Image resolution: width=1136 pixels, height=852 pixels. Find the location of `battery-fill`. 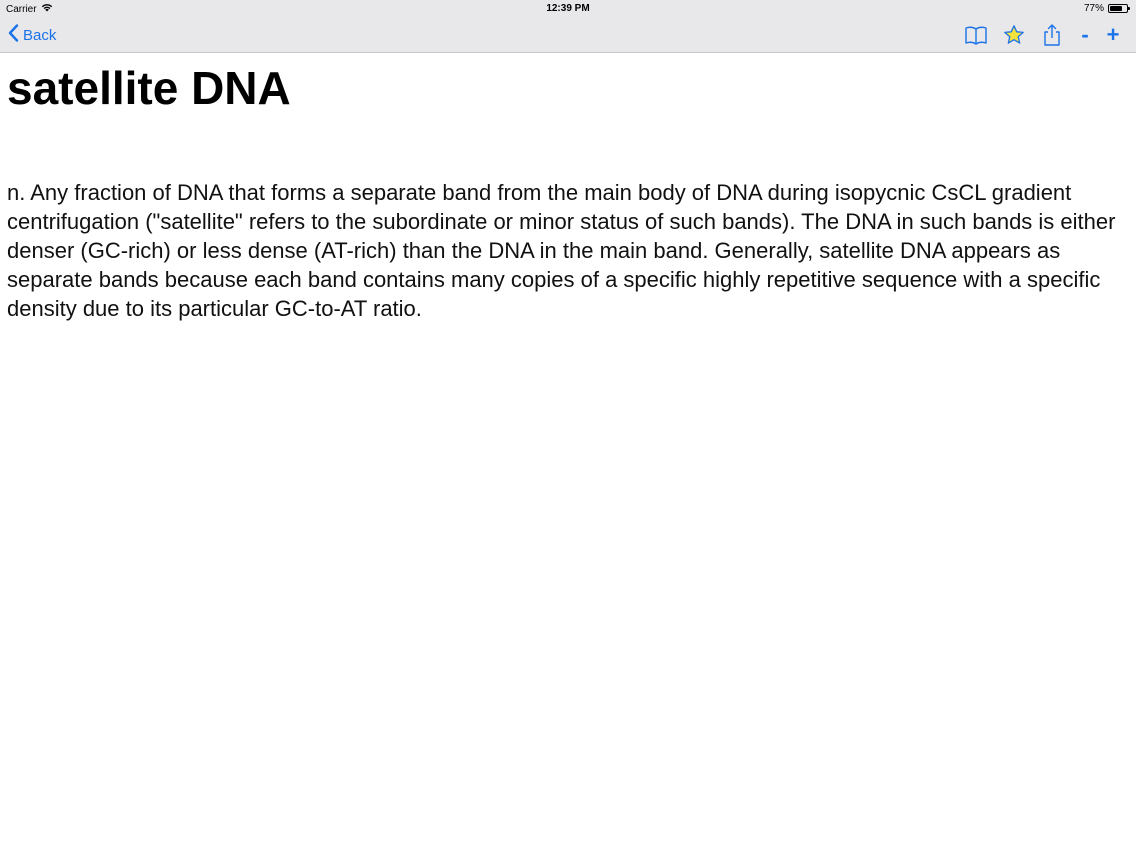

battery-fill is located at coordinates (1116, 8).